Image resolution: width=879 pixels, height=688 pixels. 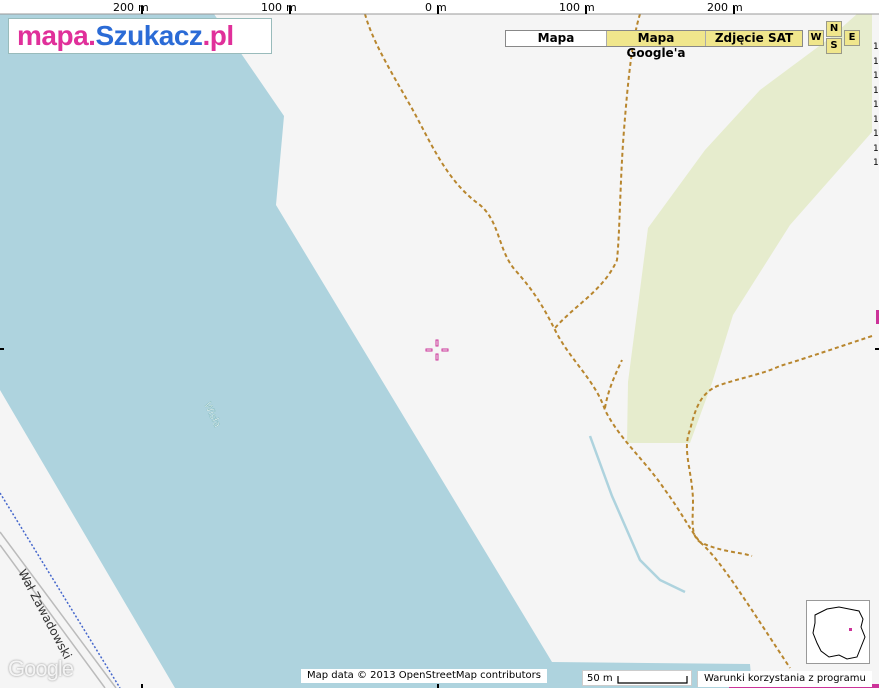 I want to click on map-type-google: Mapa Google'a, so click(x=655, y=45).